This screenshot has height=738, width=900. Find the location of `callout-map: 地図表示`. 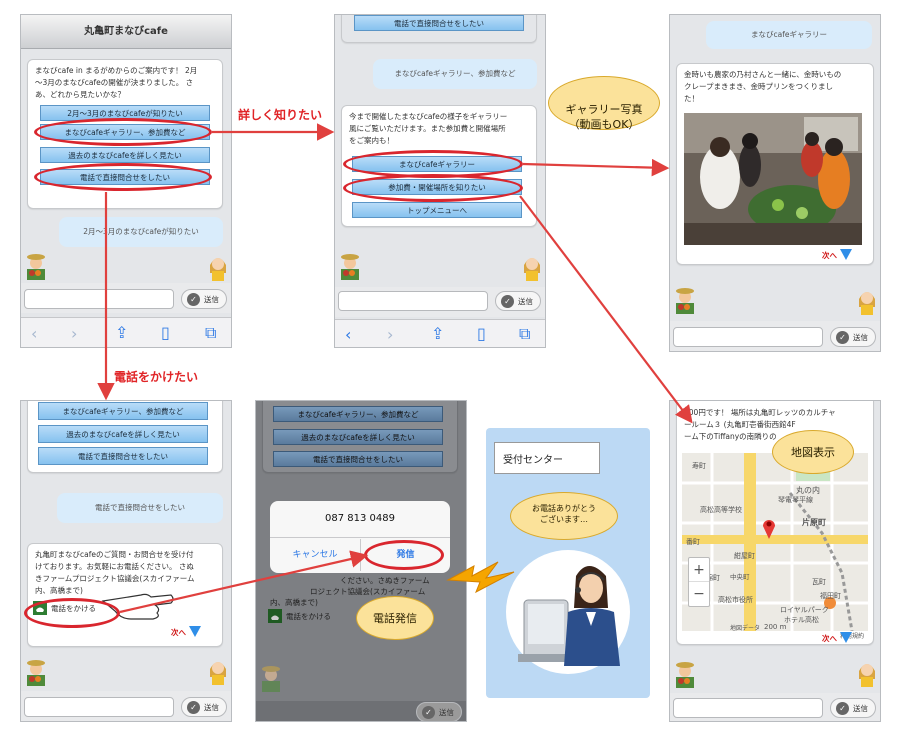

callout-map: 地図表示 is located at coordinates (813, 452).